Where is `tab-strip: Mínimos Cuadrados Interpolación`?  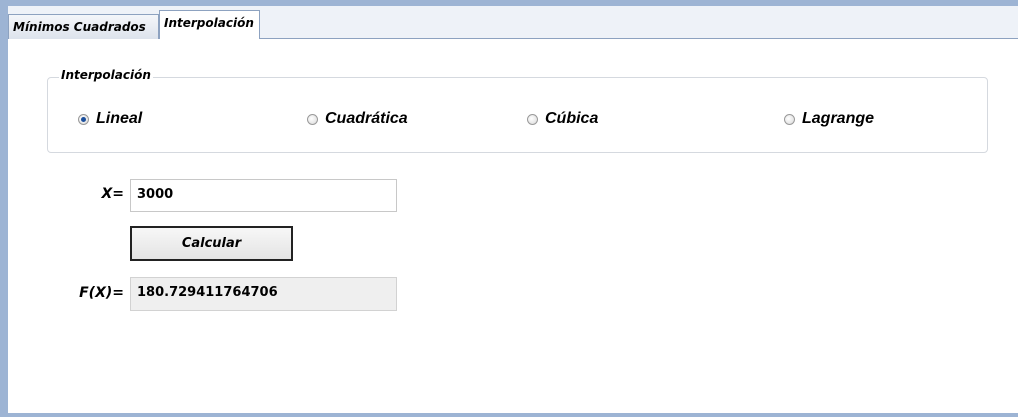 tab-strip: Mínimos Cuadrados Interpolación is located at coordinates (513, 23).